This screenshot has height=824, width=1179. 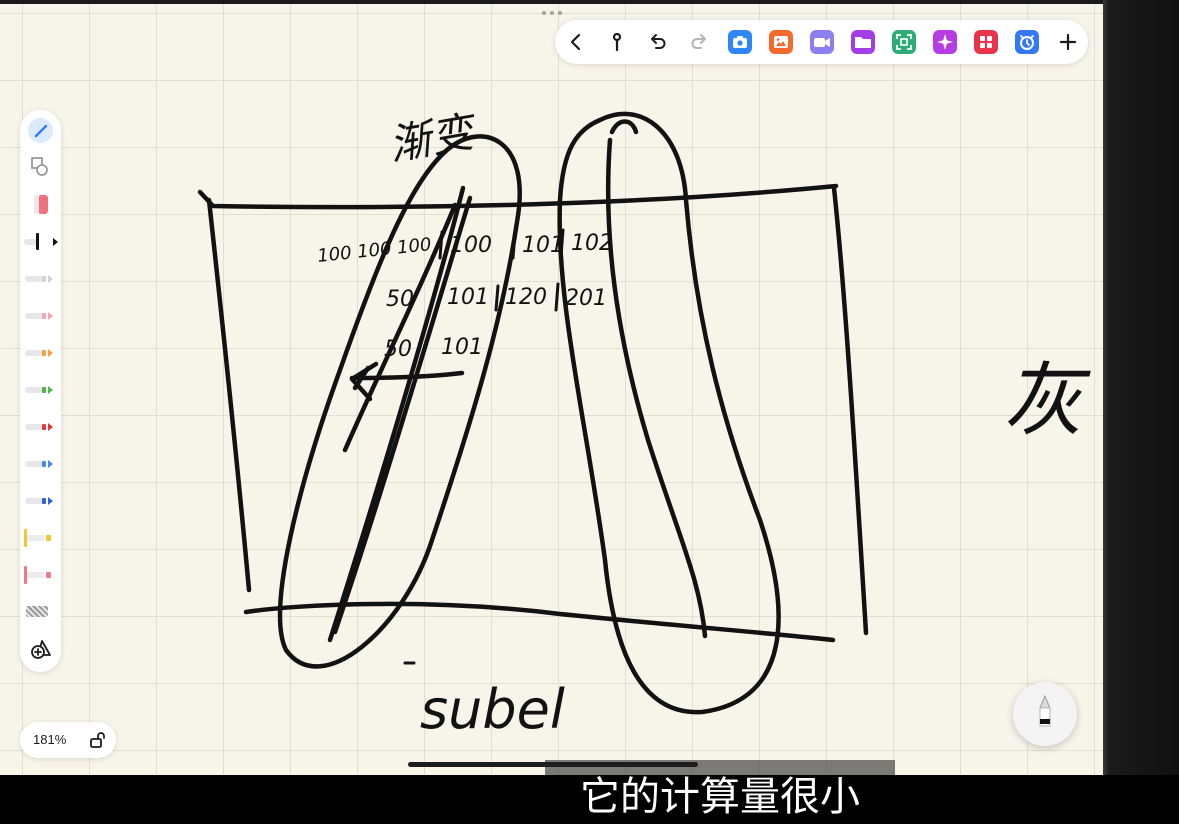 What do you see at coordinates (1141, 387) in the screenshot?
I see `screen-edge` at bounding box center [1141, 387].